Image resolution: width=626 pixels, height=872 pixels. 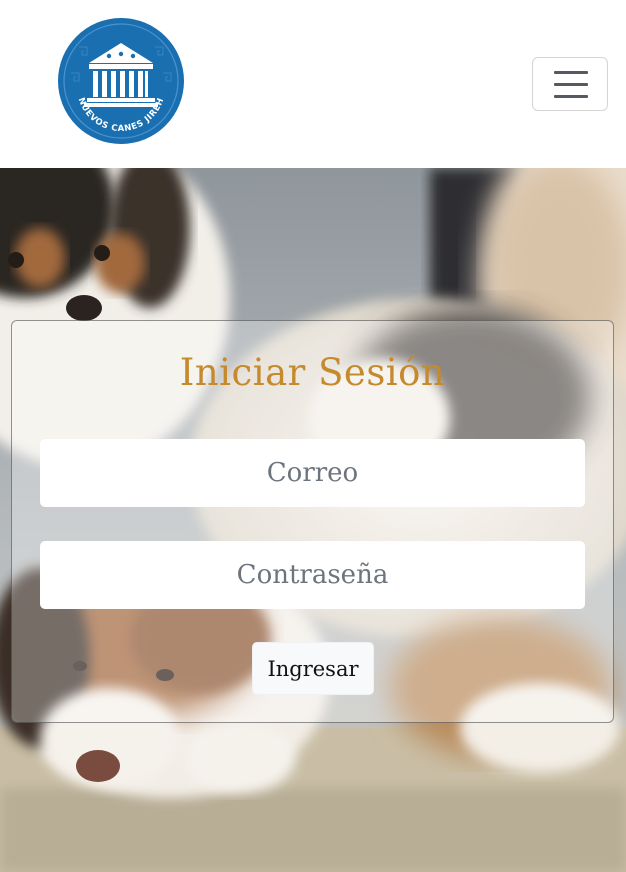 I want to click on brand-logo: NUEVOS CANES JIREH, so click(x=121, y=81).